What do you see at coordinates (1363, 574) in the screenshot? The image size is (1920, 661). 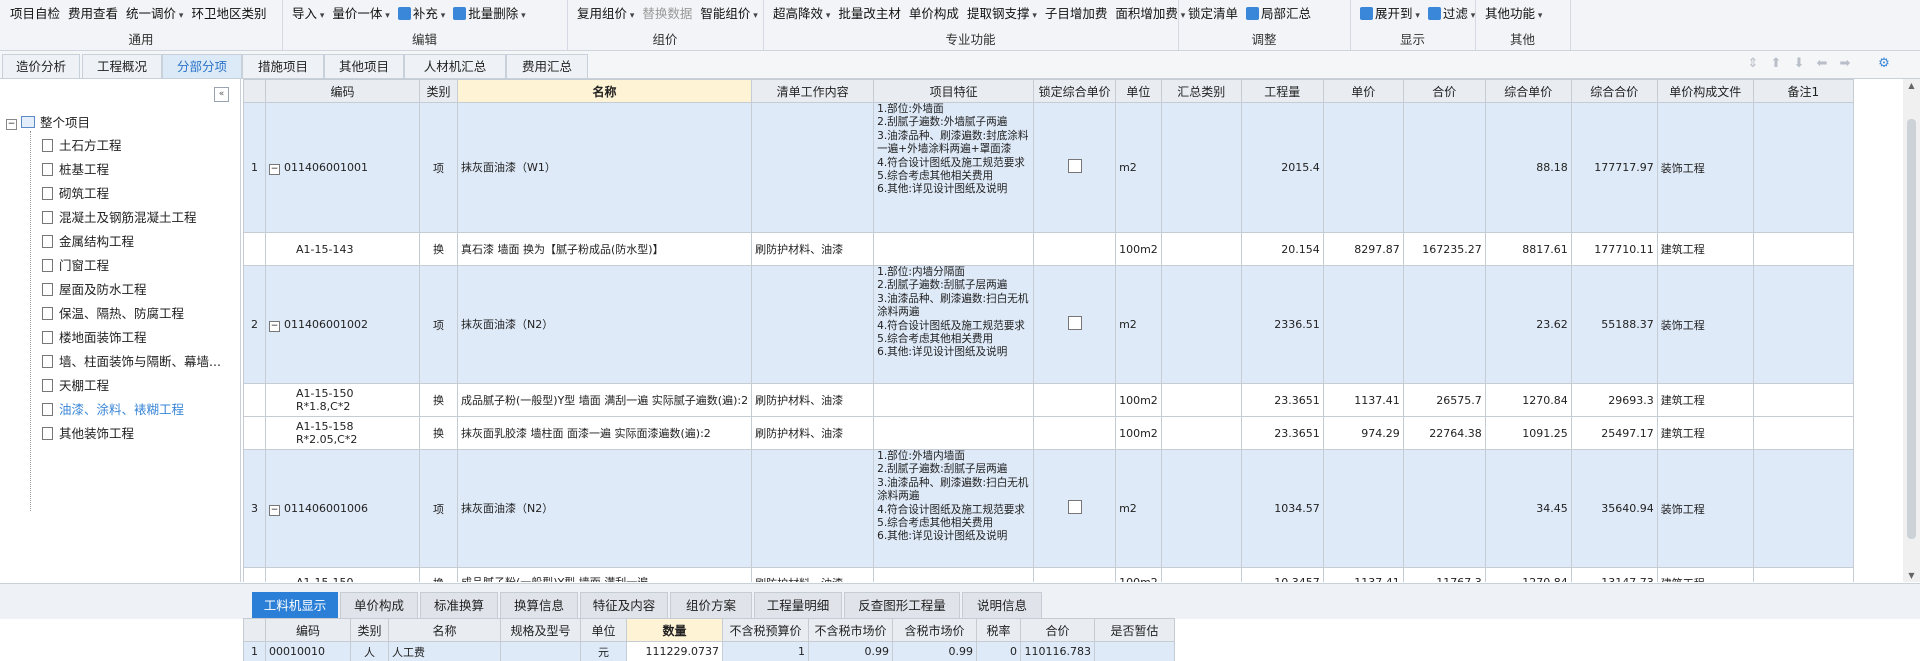 I see `grid-cell: 1137.41` at bounding box center [1363, 574].